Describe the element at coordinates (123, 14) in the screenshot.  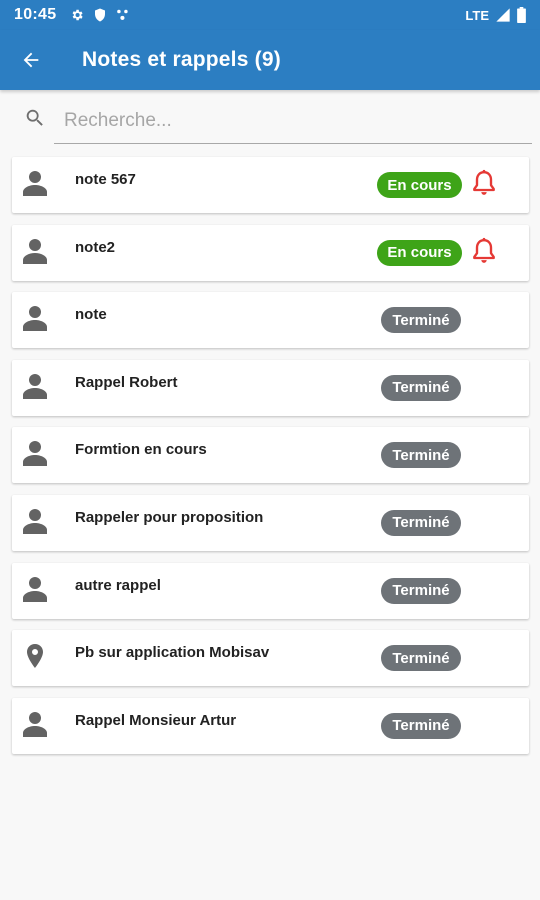
I see `dots-icon` at that location.